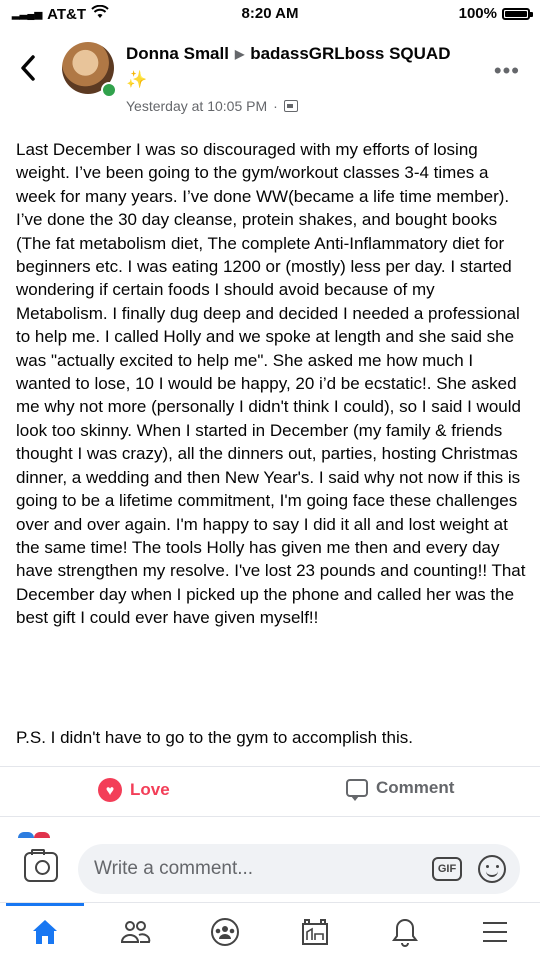  I want to click on more-options-button: •••, so click(507, 71).